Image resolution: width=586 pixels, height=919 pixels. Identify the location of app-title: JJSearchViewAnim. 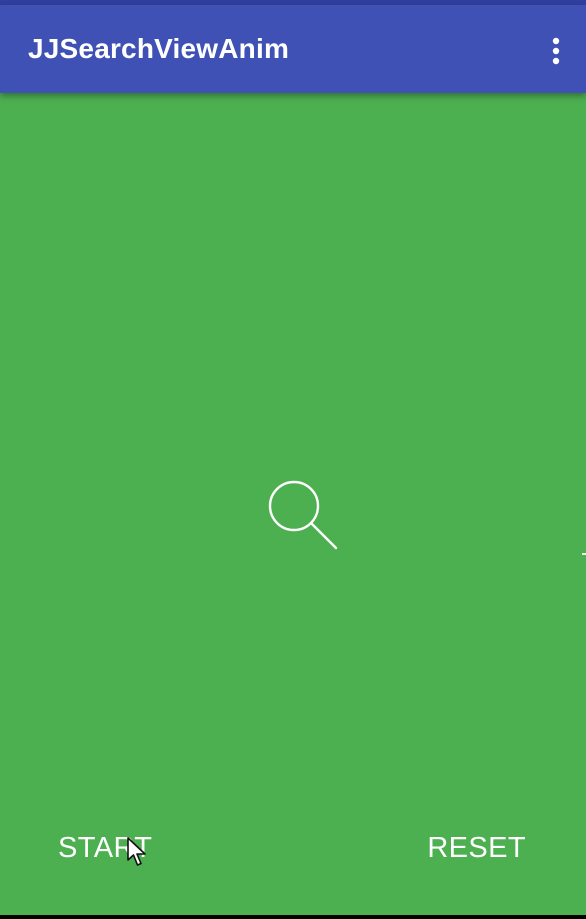
(159, 48).